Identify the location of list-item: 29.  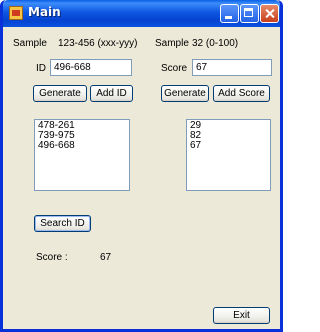
(228, 126).